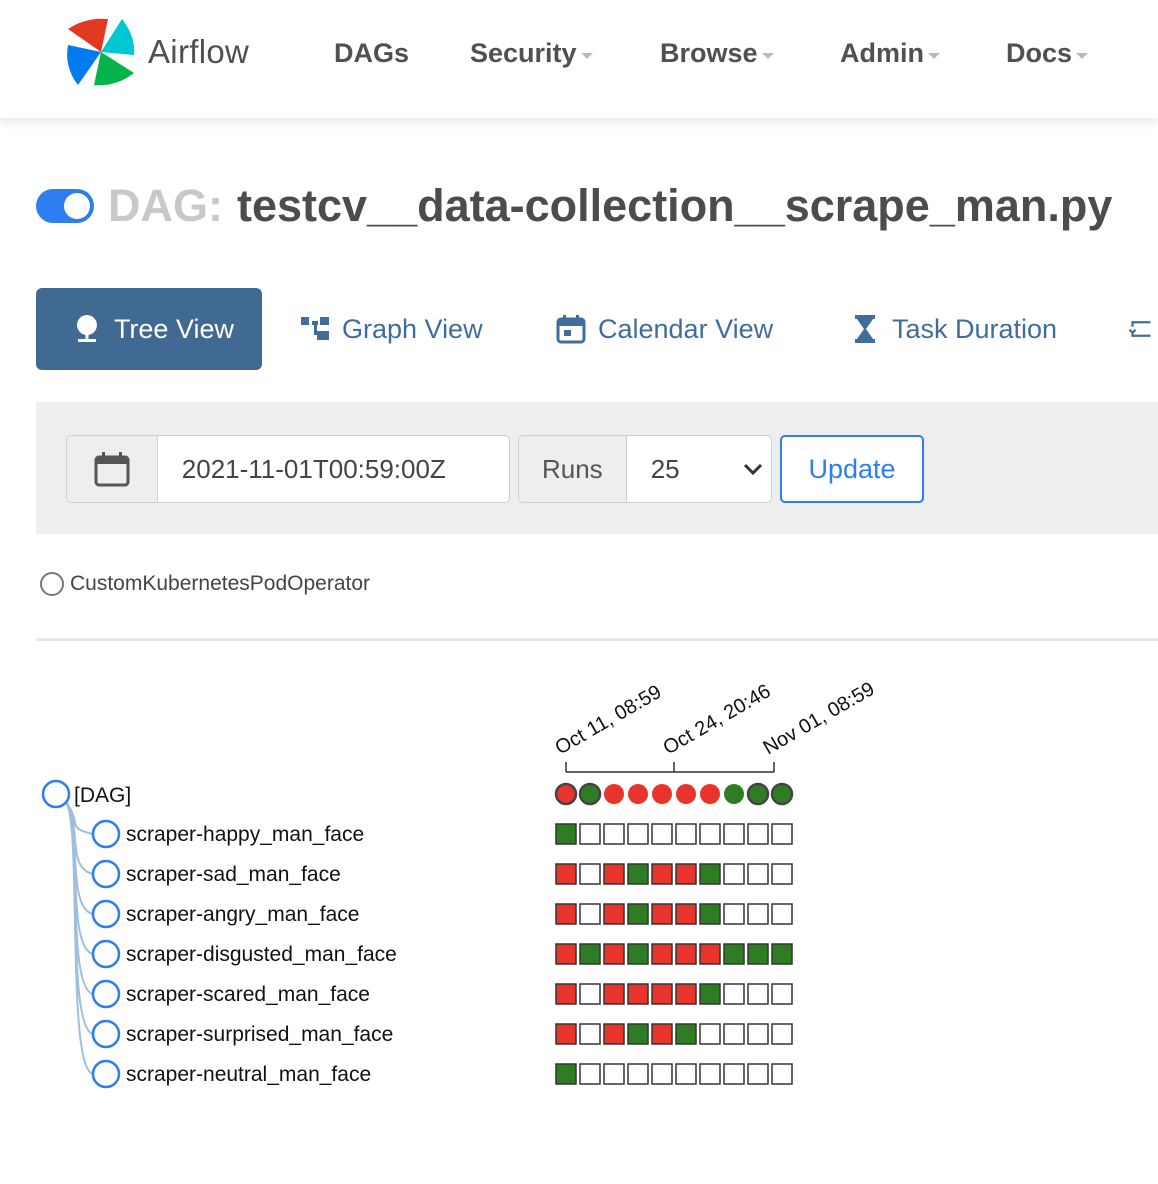 The height and width of the screenshot is (1184, 1158). What do you see at coordinates (65, 206) in the screenshot?
I see `dag-pause-toggle` at bounding box center [65, 206].